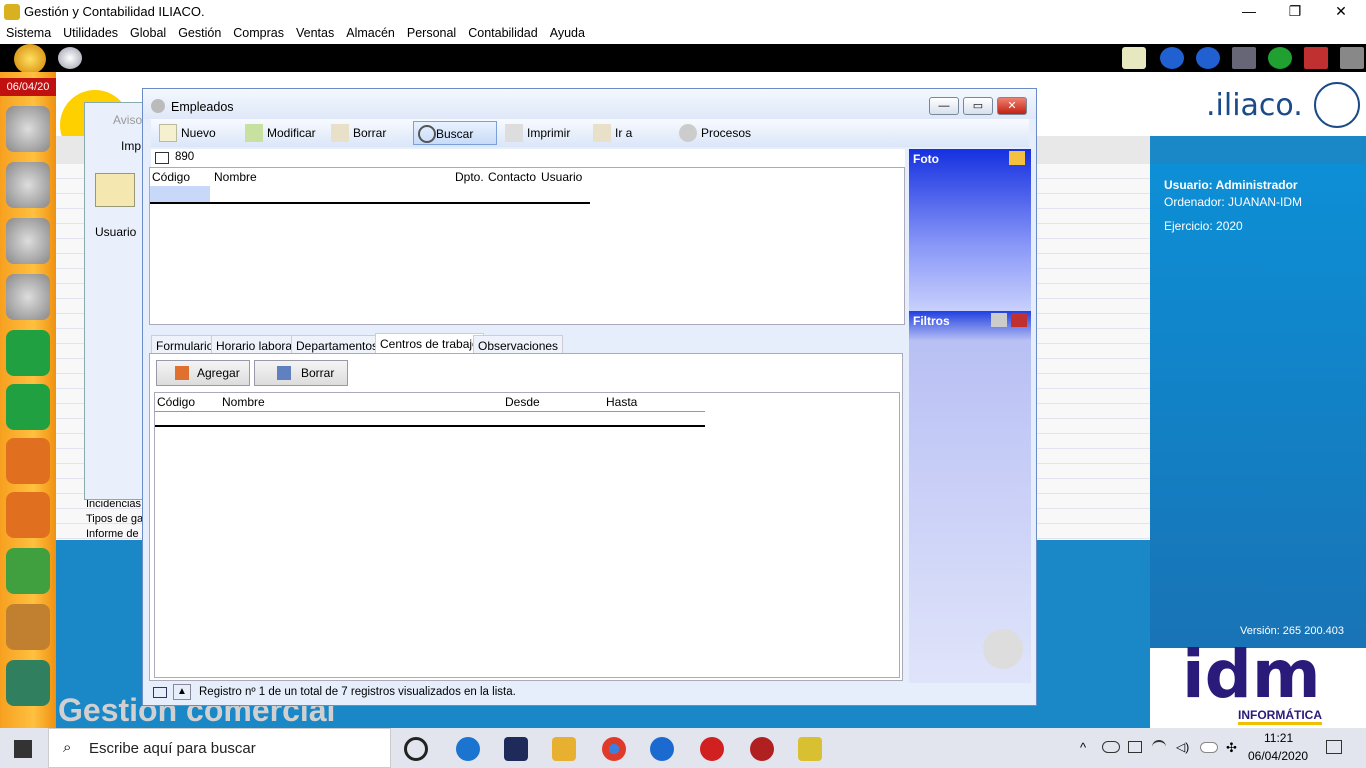 The image size is (1366, 768). I want to click on photoshop-icon, so click(516, 749).